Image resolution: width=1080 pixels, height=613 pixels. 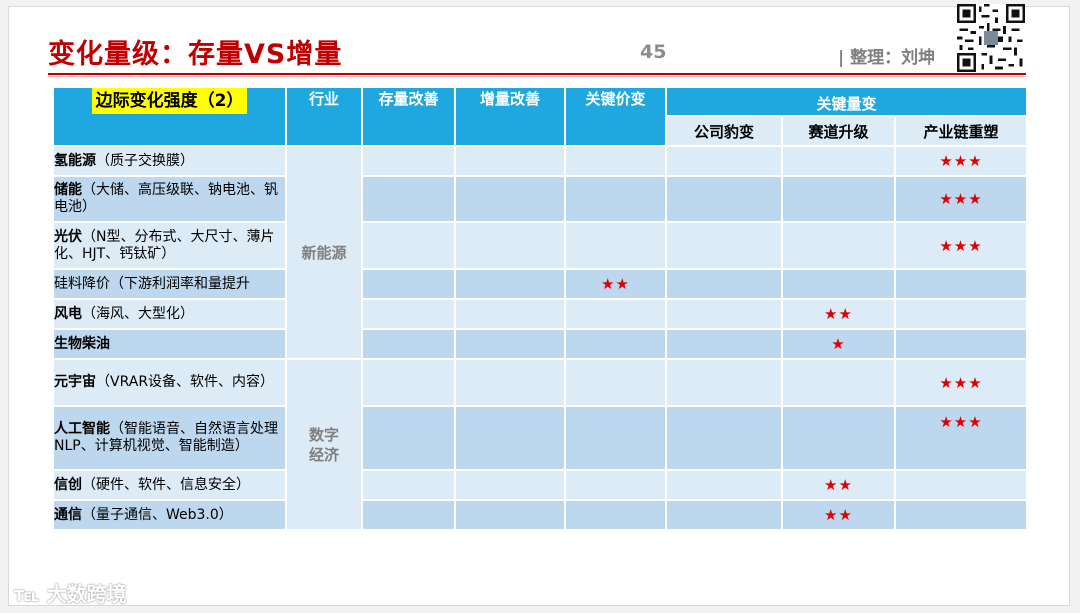 I want to click on table-row: 生物柴油 ★, so click(x=540, y=344).